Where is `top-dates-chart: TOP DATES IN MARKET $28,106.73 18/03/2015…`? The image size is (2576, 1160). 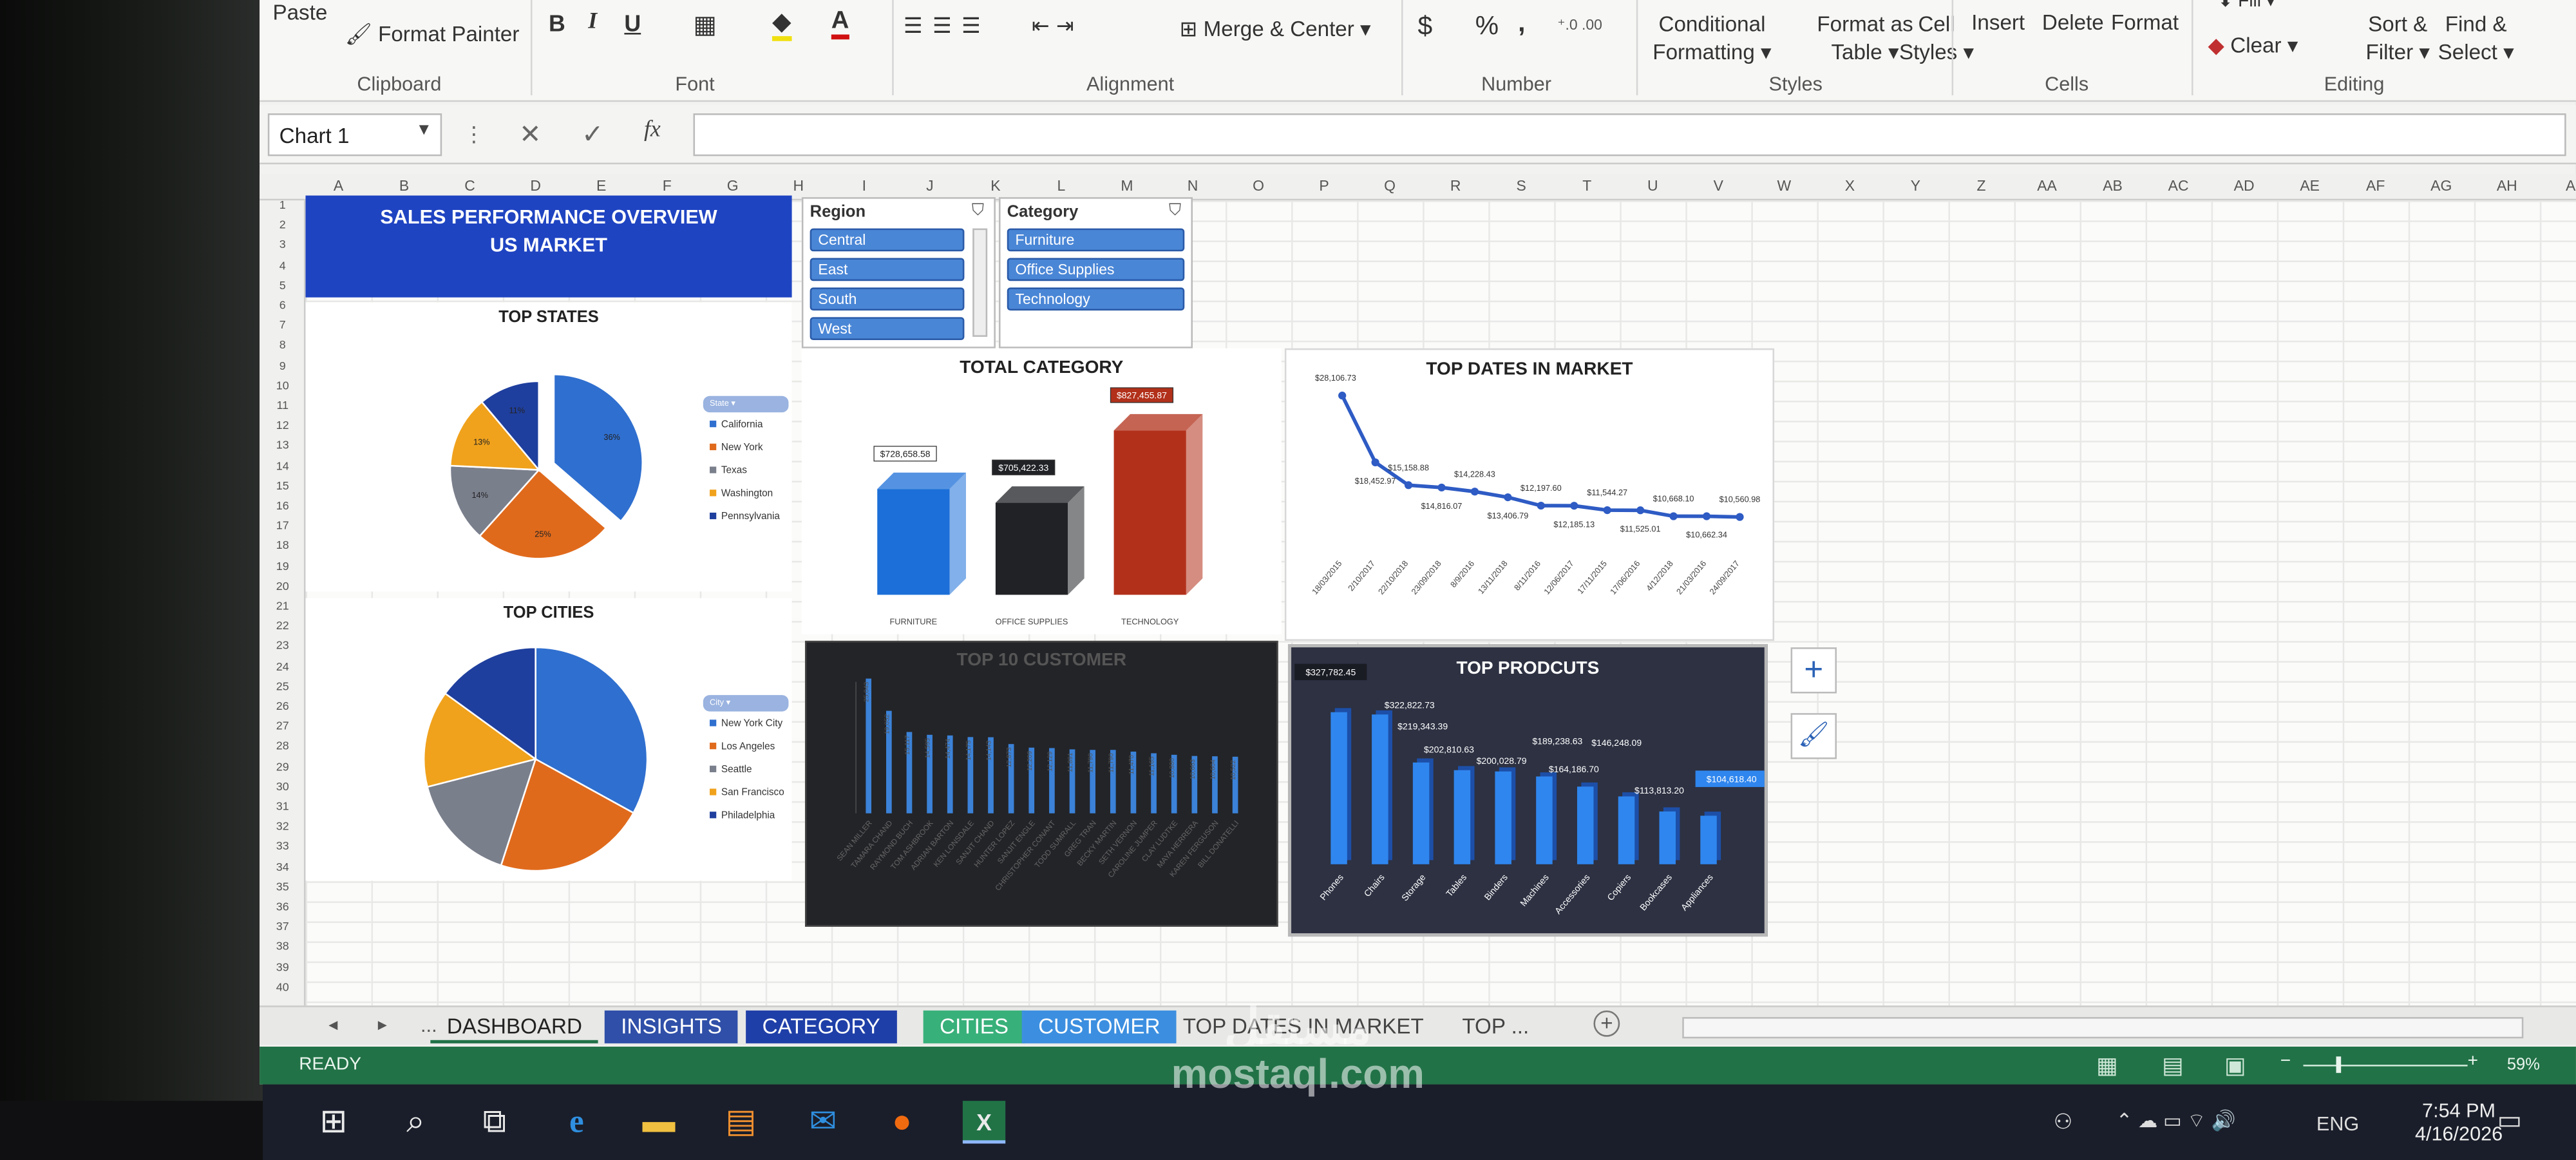 top-dates-chart: TOP DATES IN MARKET $28,106.73 18/03/2015… is located at coordinates (1529, 494).